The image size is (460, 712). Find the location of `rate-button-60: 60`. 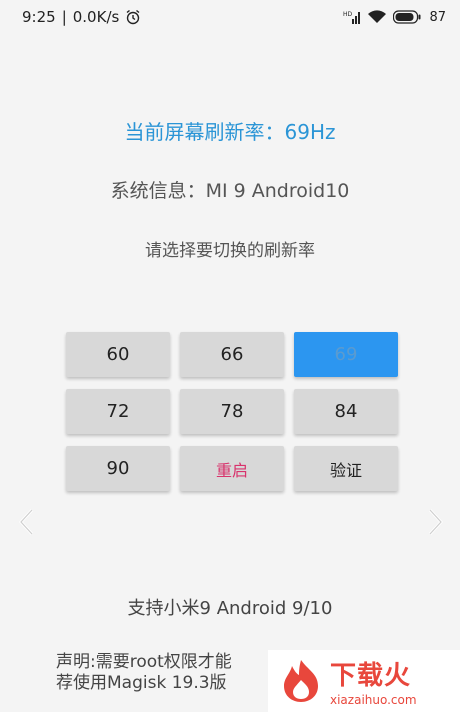

rate-button-60: 60 is located at coordinates (118, 354).